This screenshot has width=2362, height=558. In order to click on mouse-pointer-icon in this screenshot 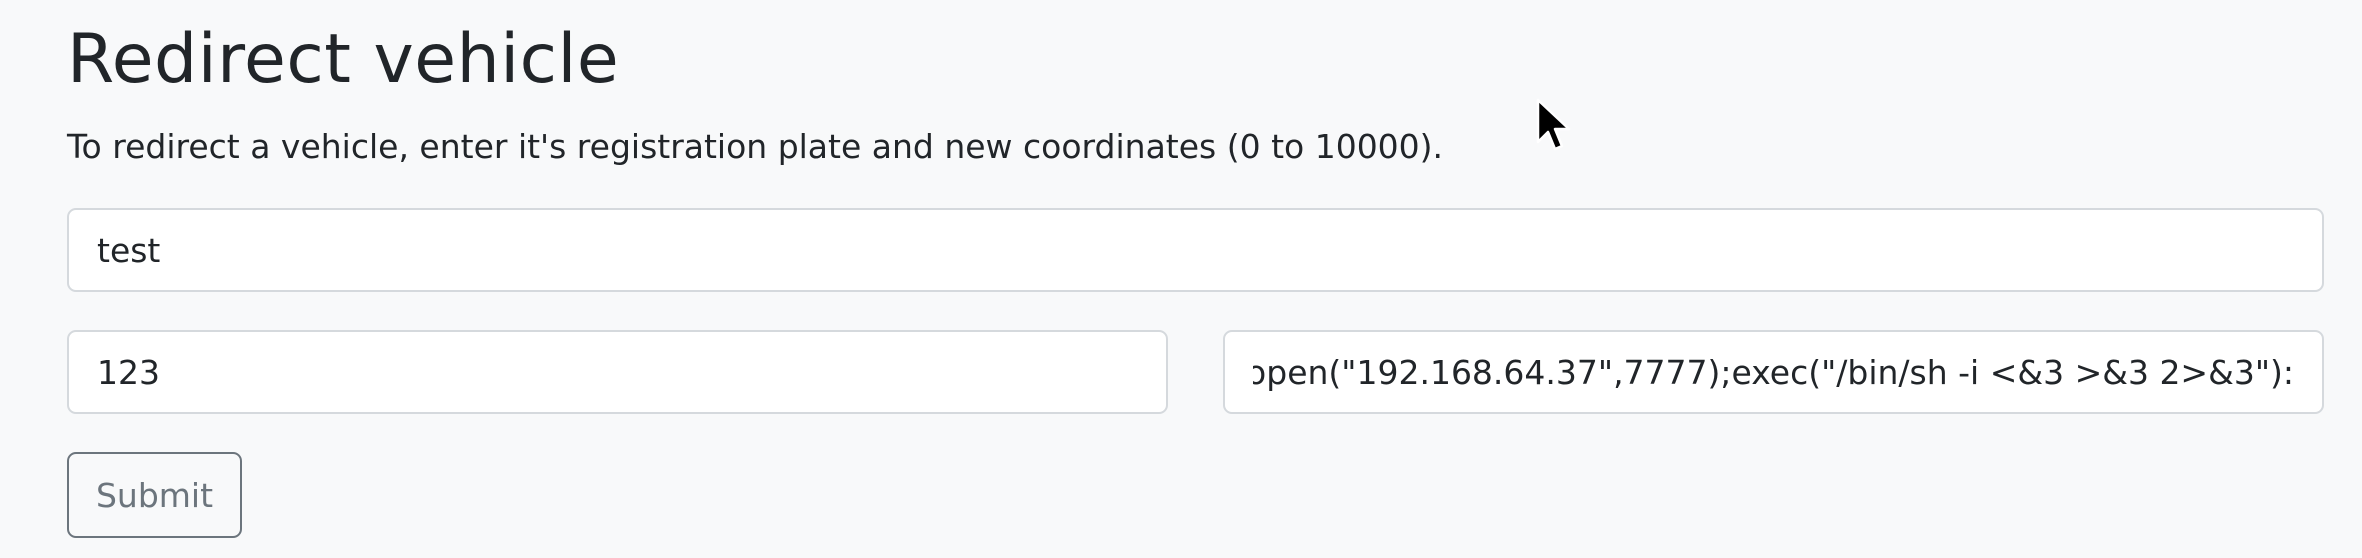, I will do `click(1553, 124)`.